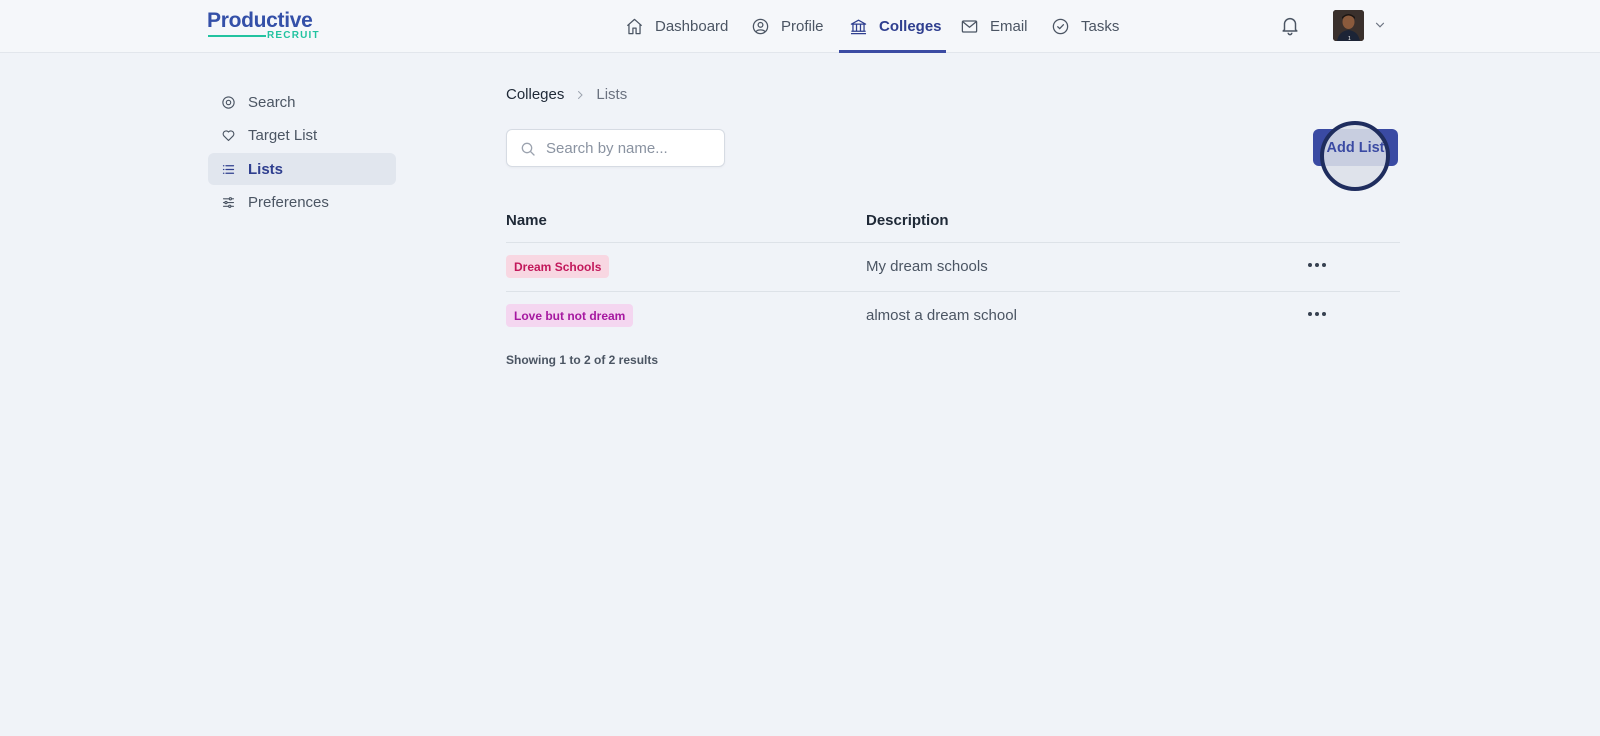 The height and width of the screenshot is (736, 1600). What do you see at coordinates (941, 315) in the screenshot?
I see `list-description: almost a dream school` at bounding box center [941, 315].